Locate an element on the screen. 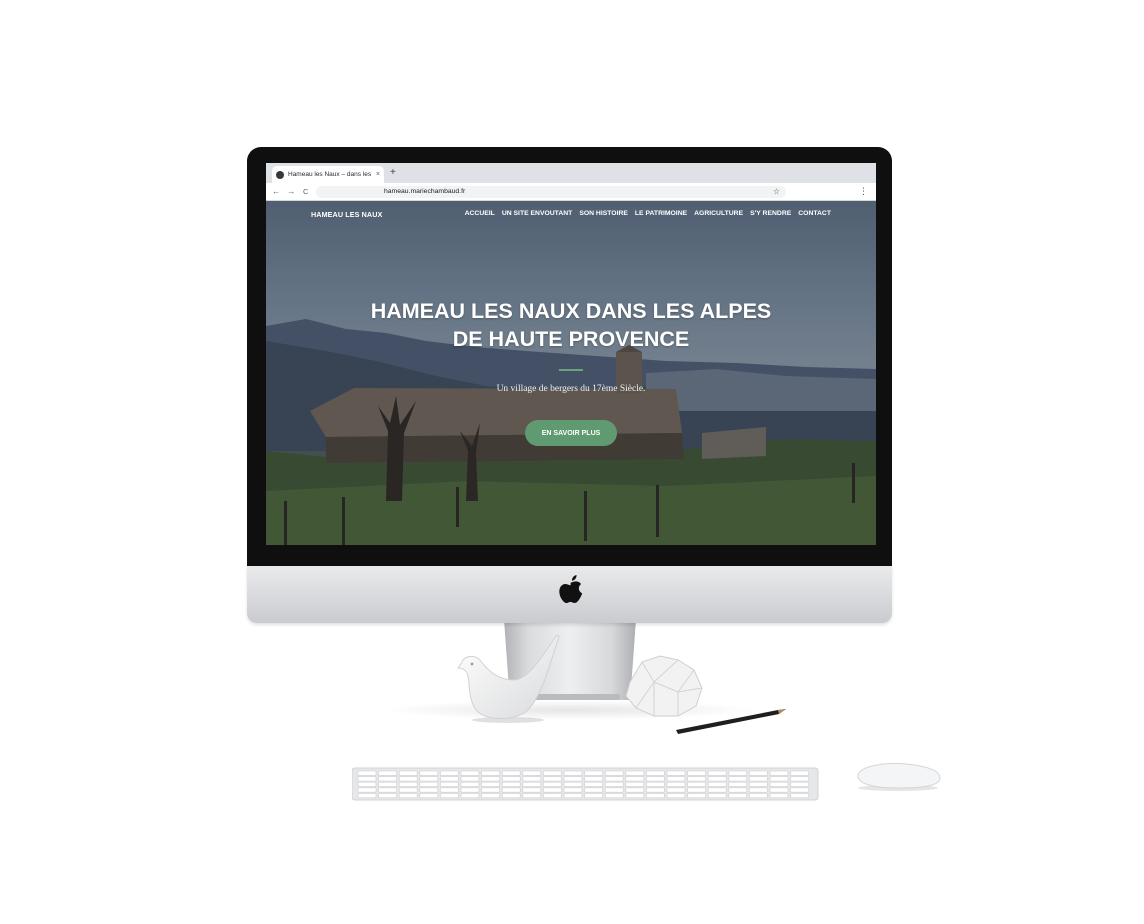 The image size is (1144, 924). browser-tab-bar: Hameau les Naux – dans les alpes × + is located at coordinates (571, 173).